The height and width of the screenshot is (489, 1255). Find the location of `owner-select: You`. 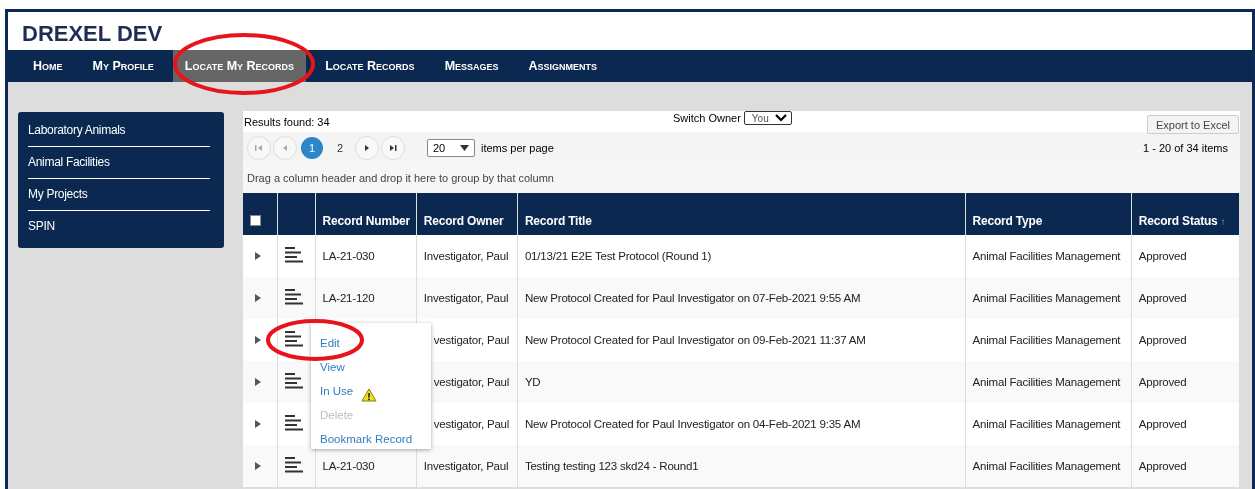

owner-select: You is located at coordinates (767, 118).